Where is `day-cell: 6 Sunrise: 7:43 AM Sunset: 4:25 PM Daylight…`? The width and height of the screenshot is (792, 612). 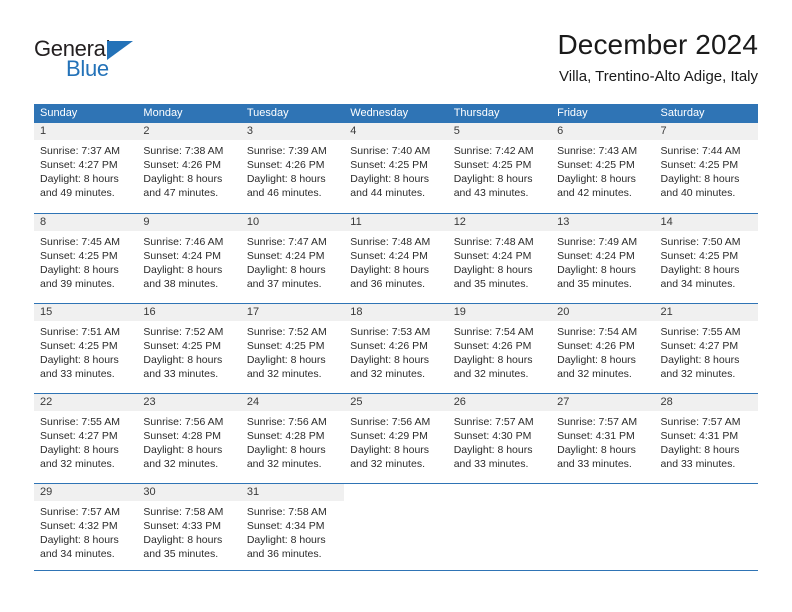
day-cell: 6 Sunrise: 7:43 AM Sunset: 4:25 PM Daylight… is located at coordinates (603, 168).